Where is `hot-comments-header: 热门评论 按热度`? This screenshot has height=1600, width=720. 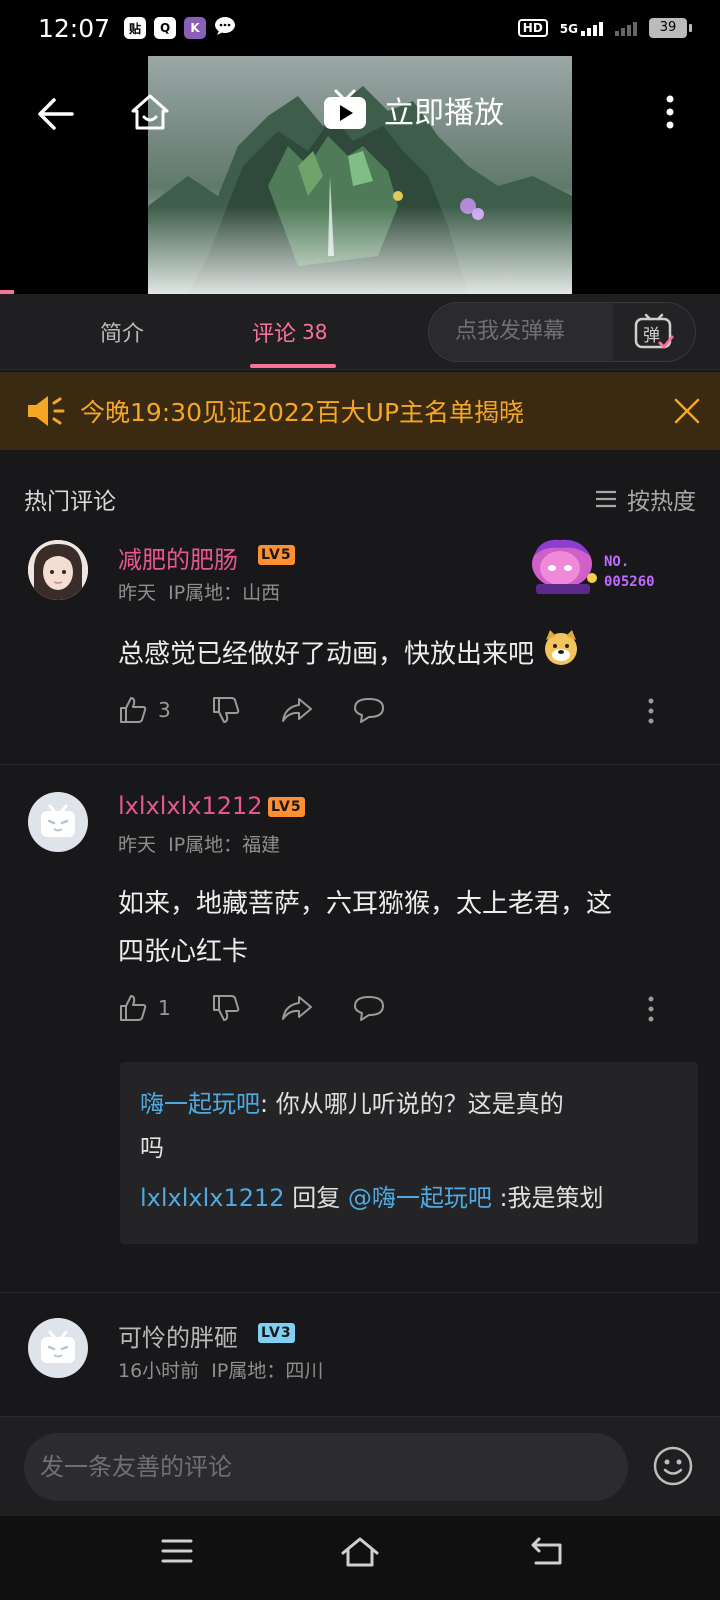
hot-comments-header: 热门评论 按热度 is located at coordinates (360, 498).